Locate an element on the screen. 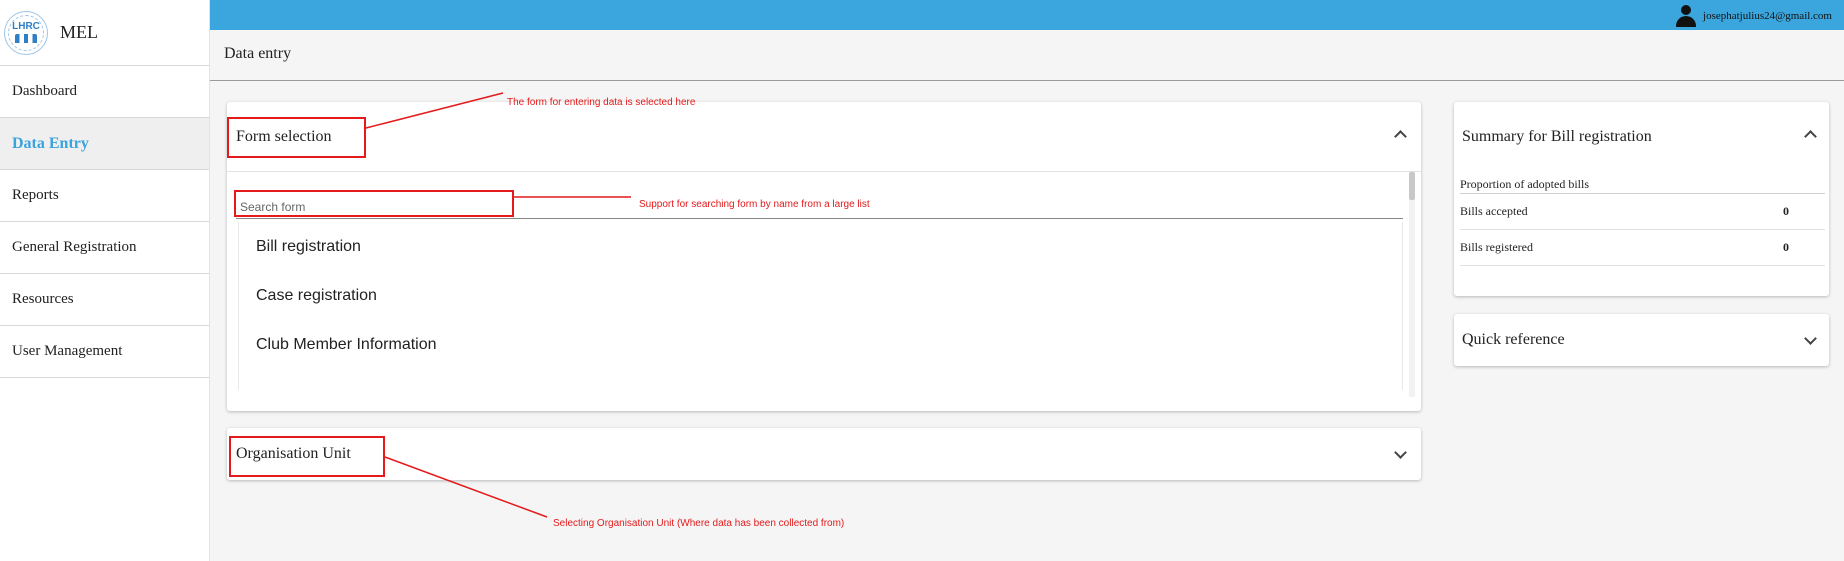 Image resolution: width=1844 pixels, height=561 pixels. sidebar-item-reports: Reports is located at coordinates (104, 196).